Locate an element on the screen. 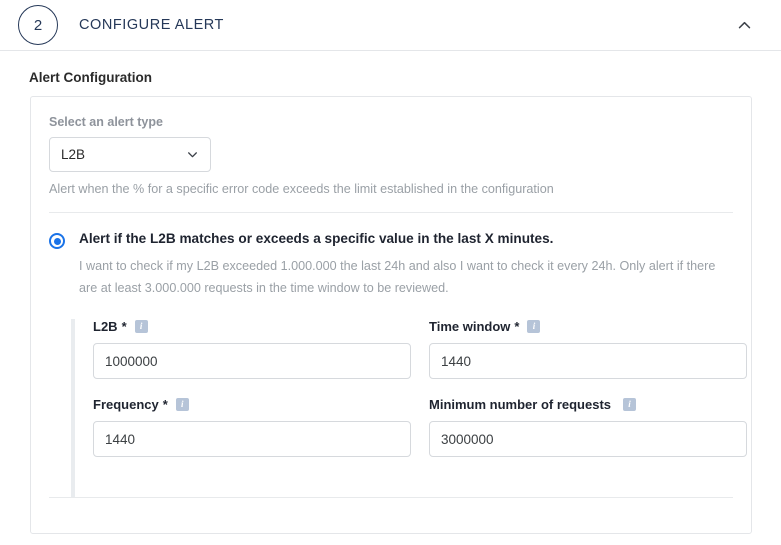 This screenshot has height=545, width=781. section-title: Alert Configuration is located at coordinates (90, 77).